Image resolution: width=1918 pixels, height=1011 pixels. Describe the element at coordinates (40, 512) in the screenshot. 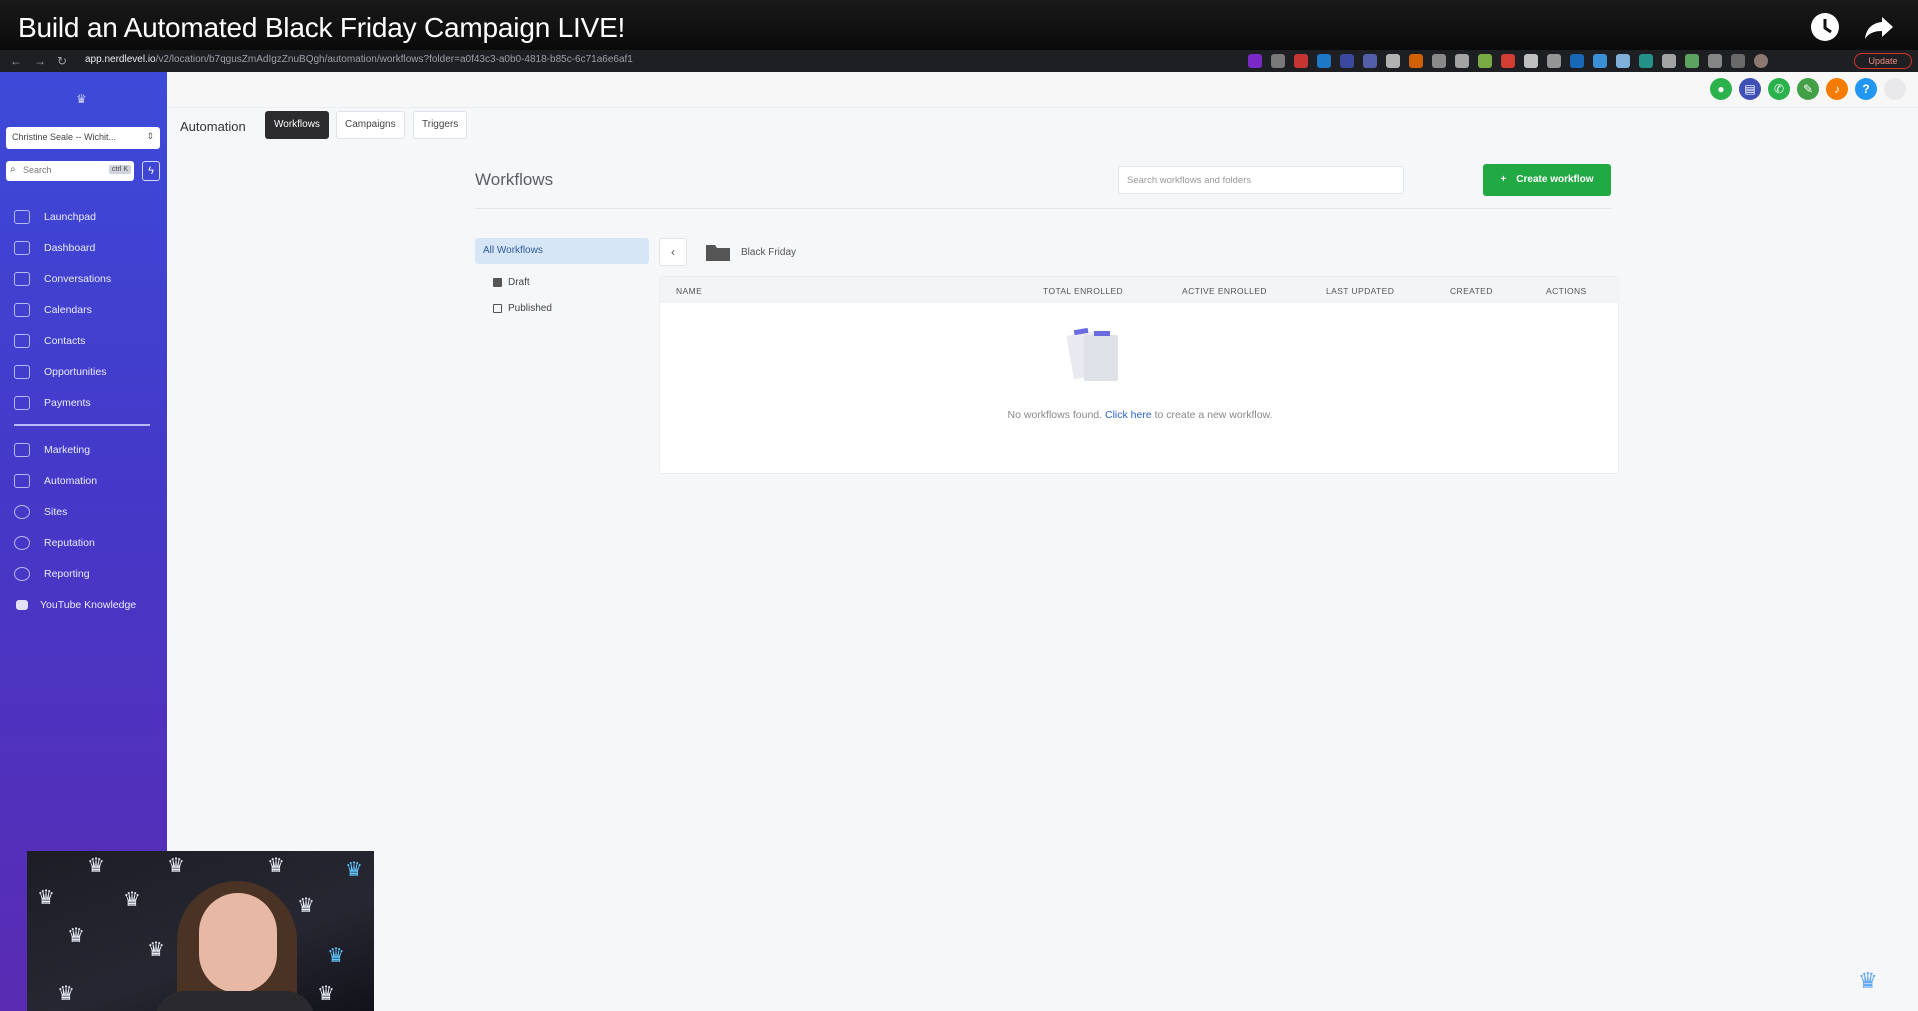

I see `sidebar-item-sites: Sites` at that location.